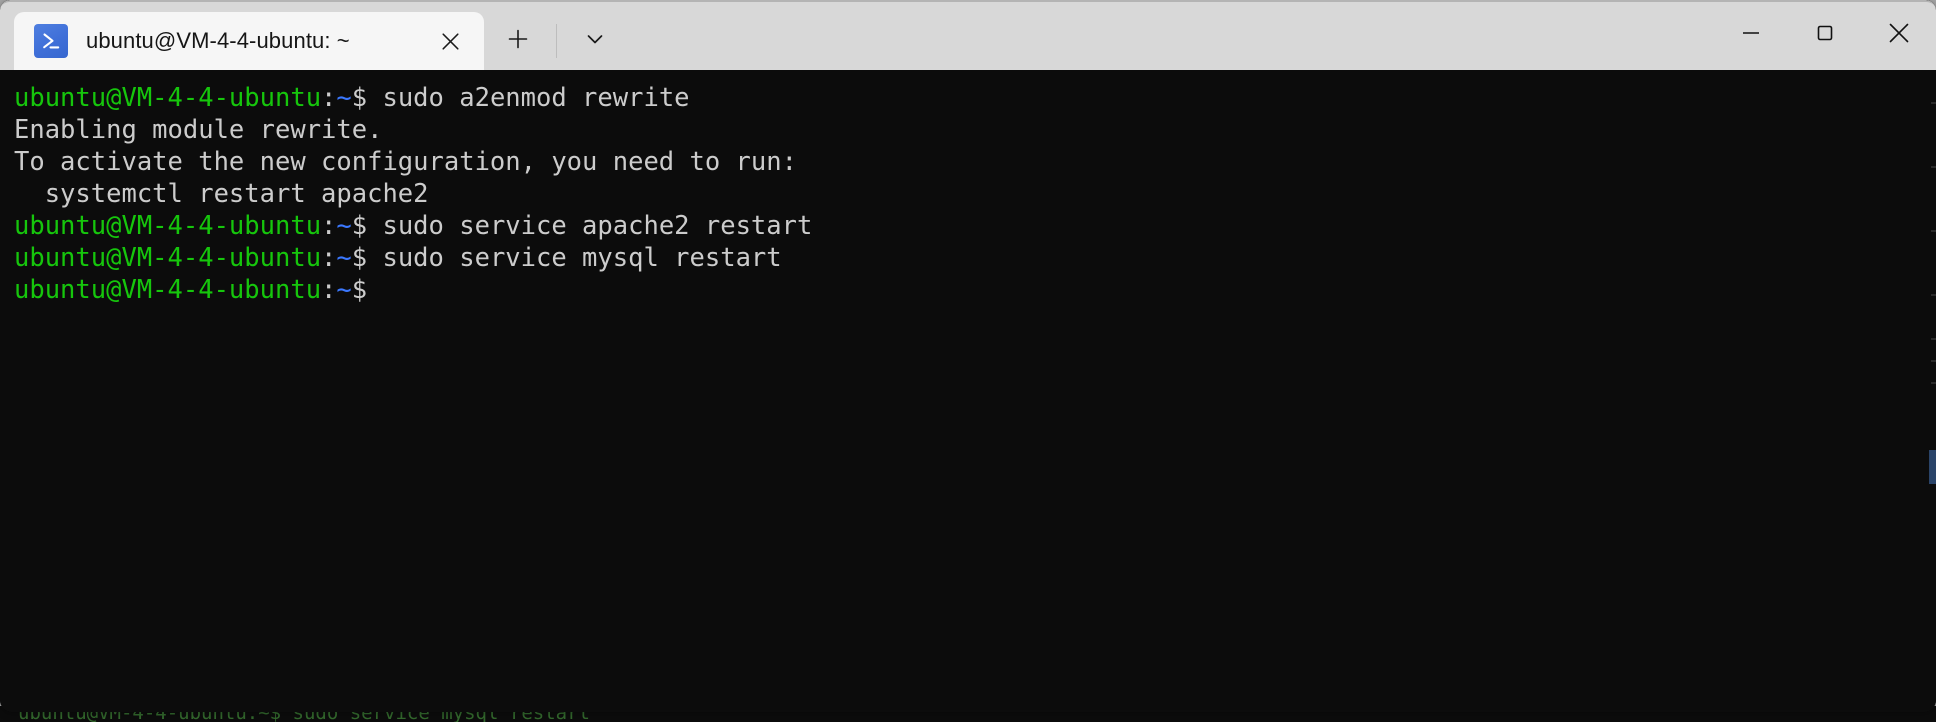 The height and width of the screenshot is (722, 1936). Describe the element at coordinates (198, 130) in the screenshot. I see `terminal-output-text: Enabling module rewrite.` at that location.